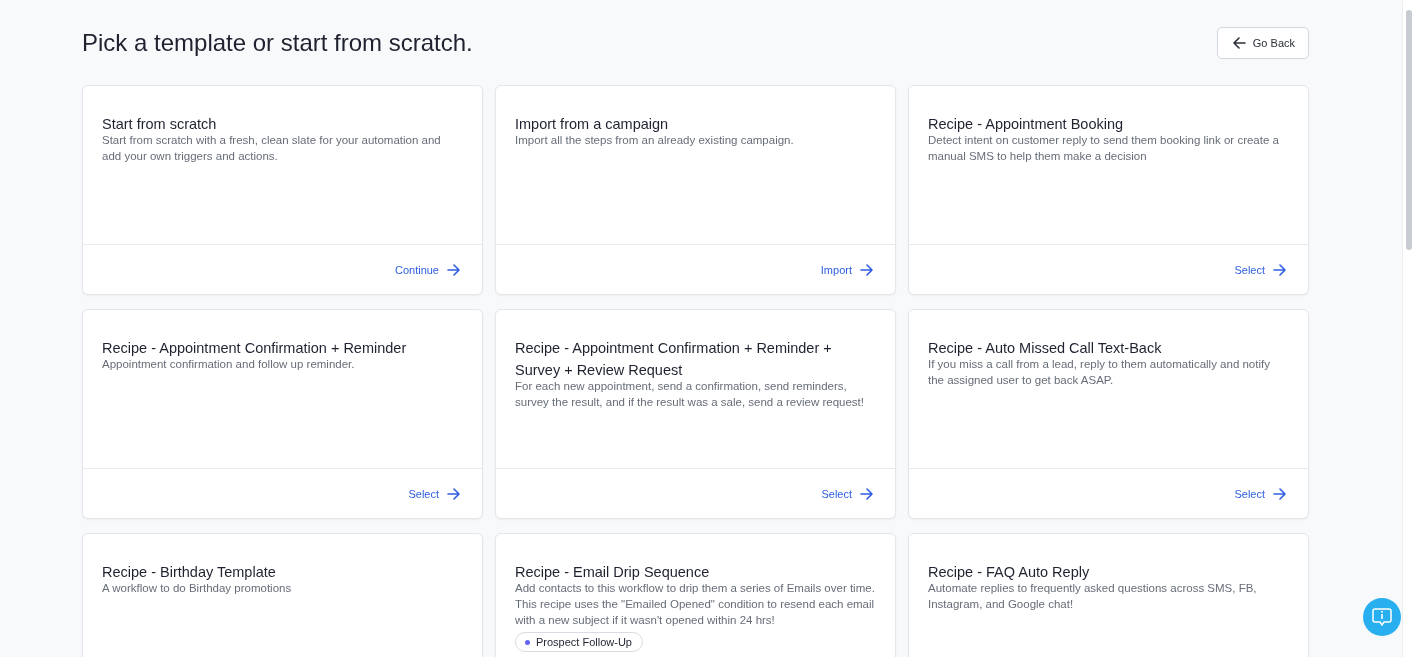 The height and width of the screenshot is (657, 1416). What do you see at coordinates (1239, 43) in the screenshot?
I see `arrow-left-icon` at bounding box center [1239, 43].